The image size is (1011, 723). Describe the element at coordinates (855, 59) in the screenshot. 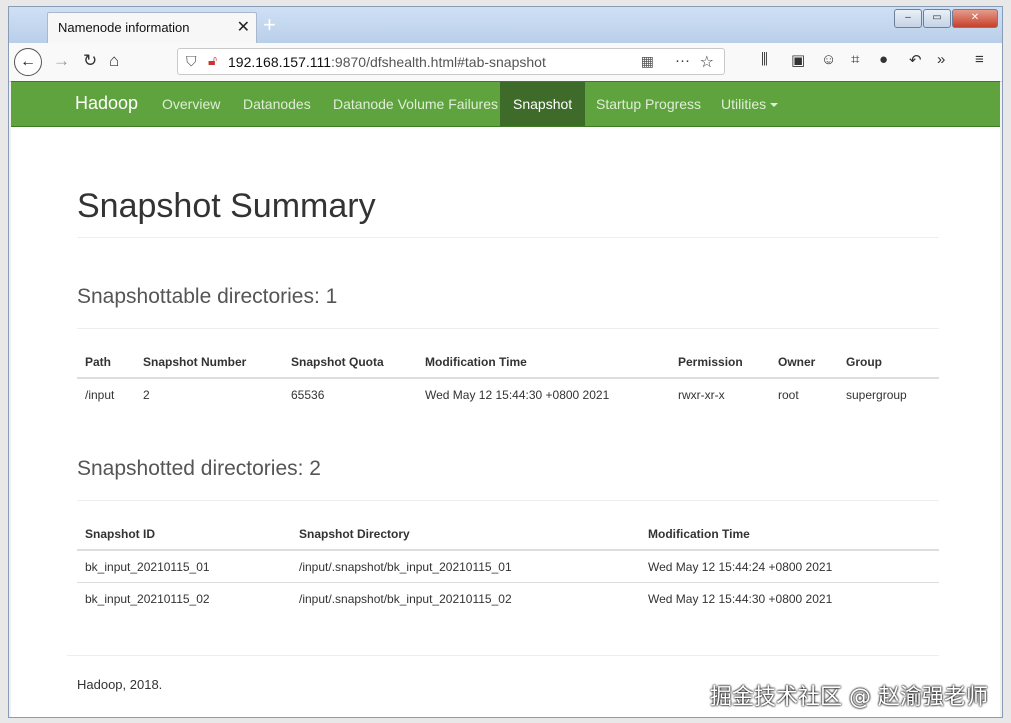

I see `screenshot-icon: ⌗` at that location.